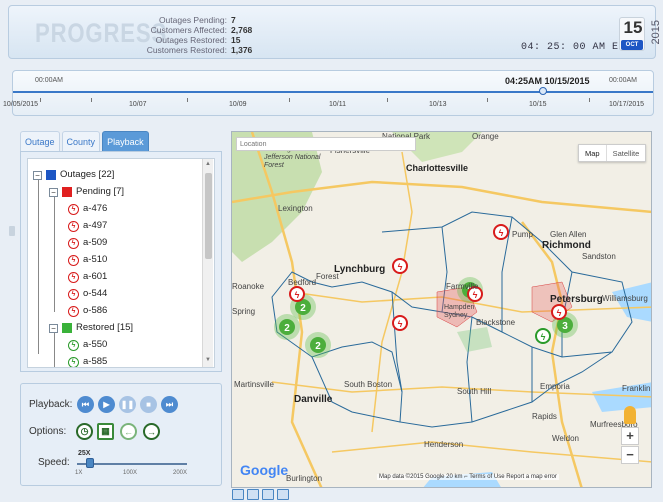  I want to click on restored-square-icon, so click(67, 328).